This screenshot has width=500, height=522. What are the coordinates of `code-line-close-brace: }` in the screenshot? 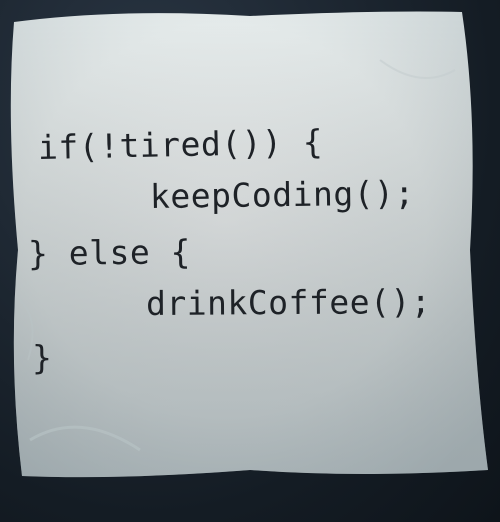 It's located at (42, 357).